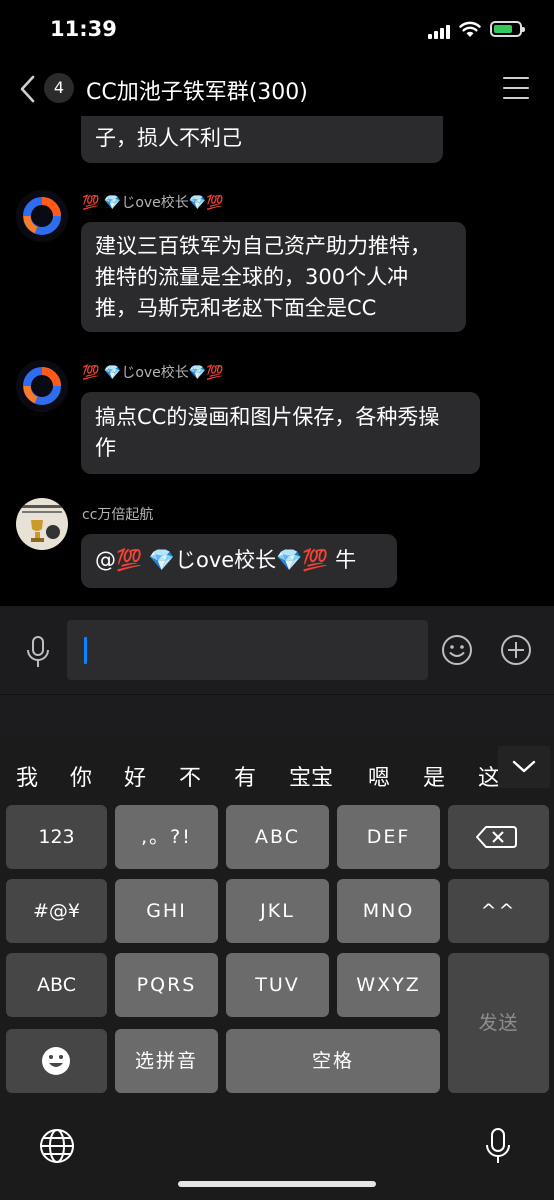 The height and width of the screenshot is (1200, 554). I want to click on expand-candidates-button, so click(524, 767).